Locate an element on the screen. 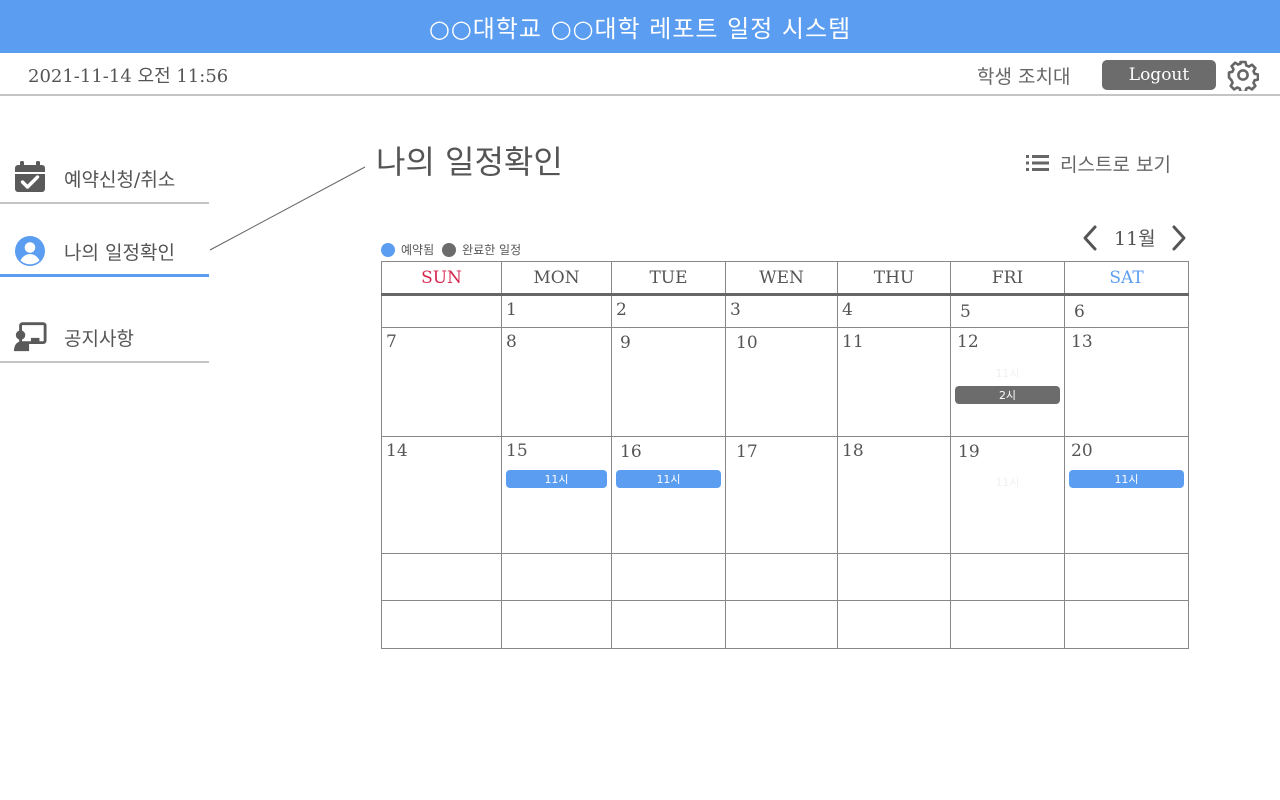 The height and width of the screenshot is (800, 1280). current-datetime: 2021-11-14 오전 11:56 is located at coordinates (128, 76).